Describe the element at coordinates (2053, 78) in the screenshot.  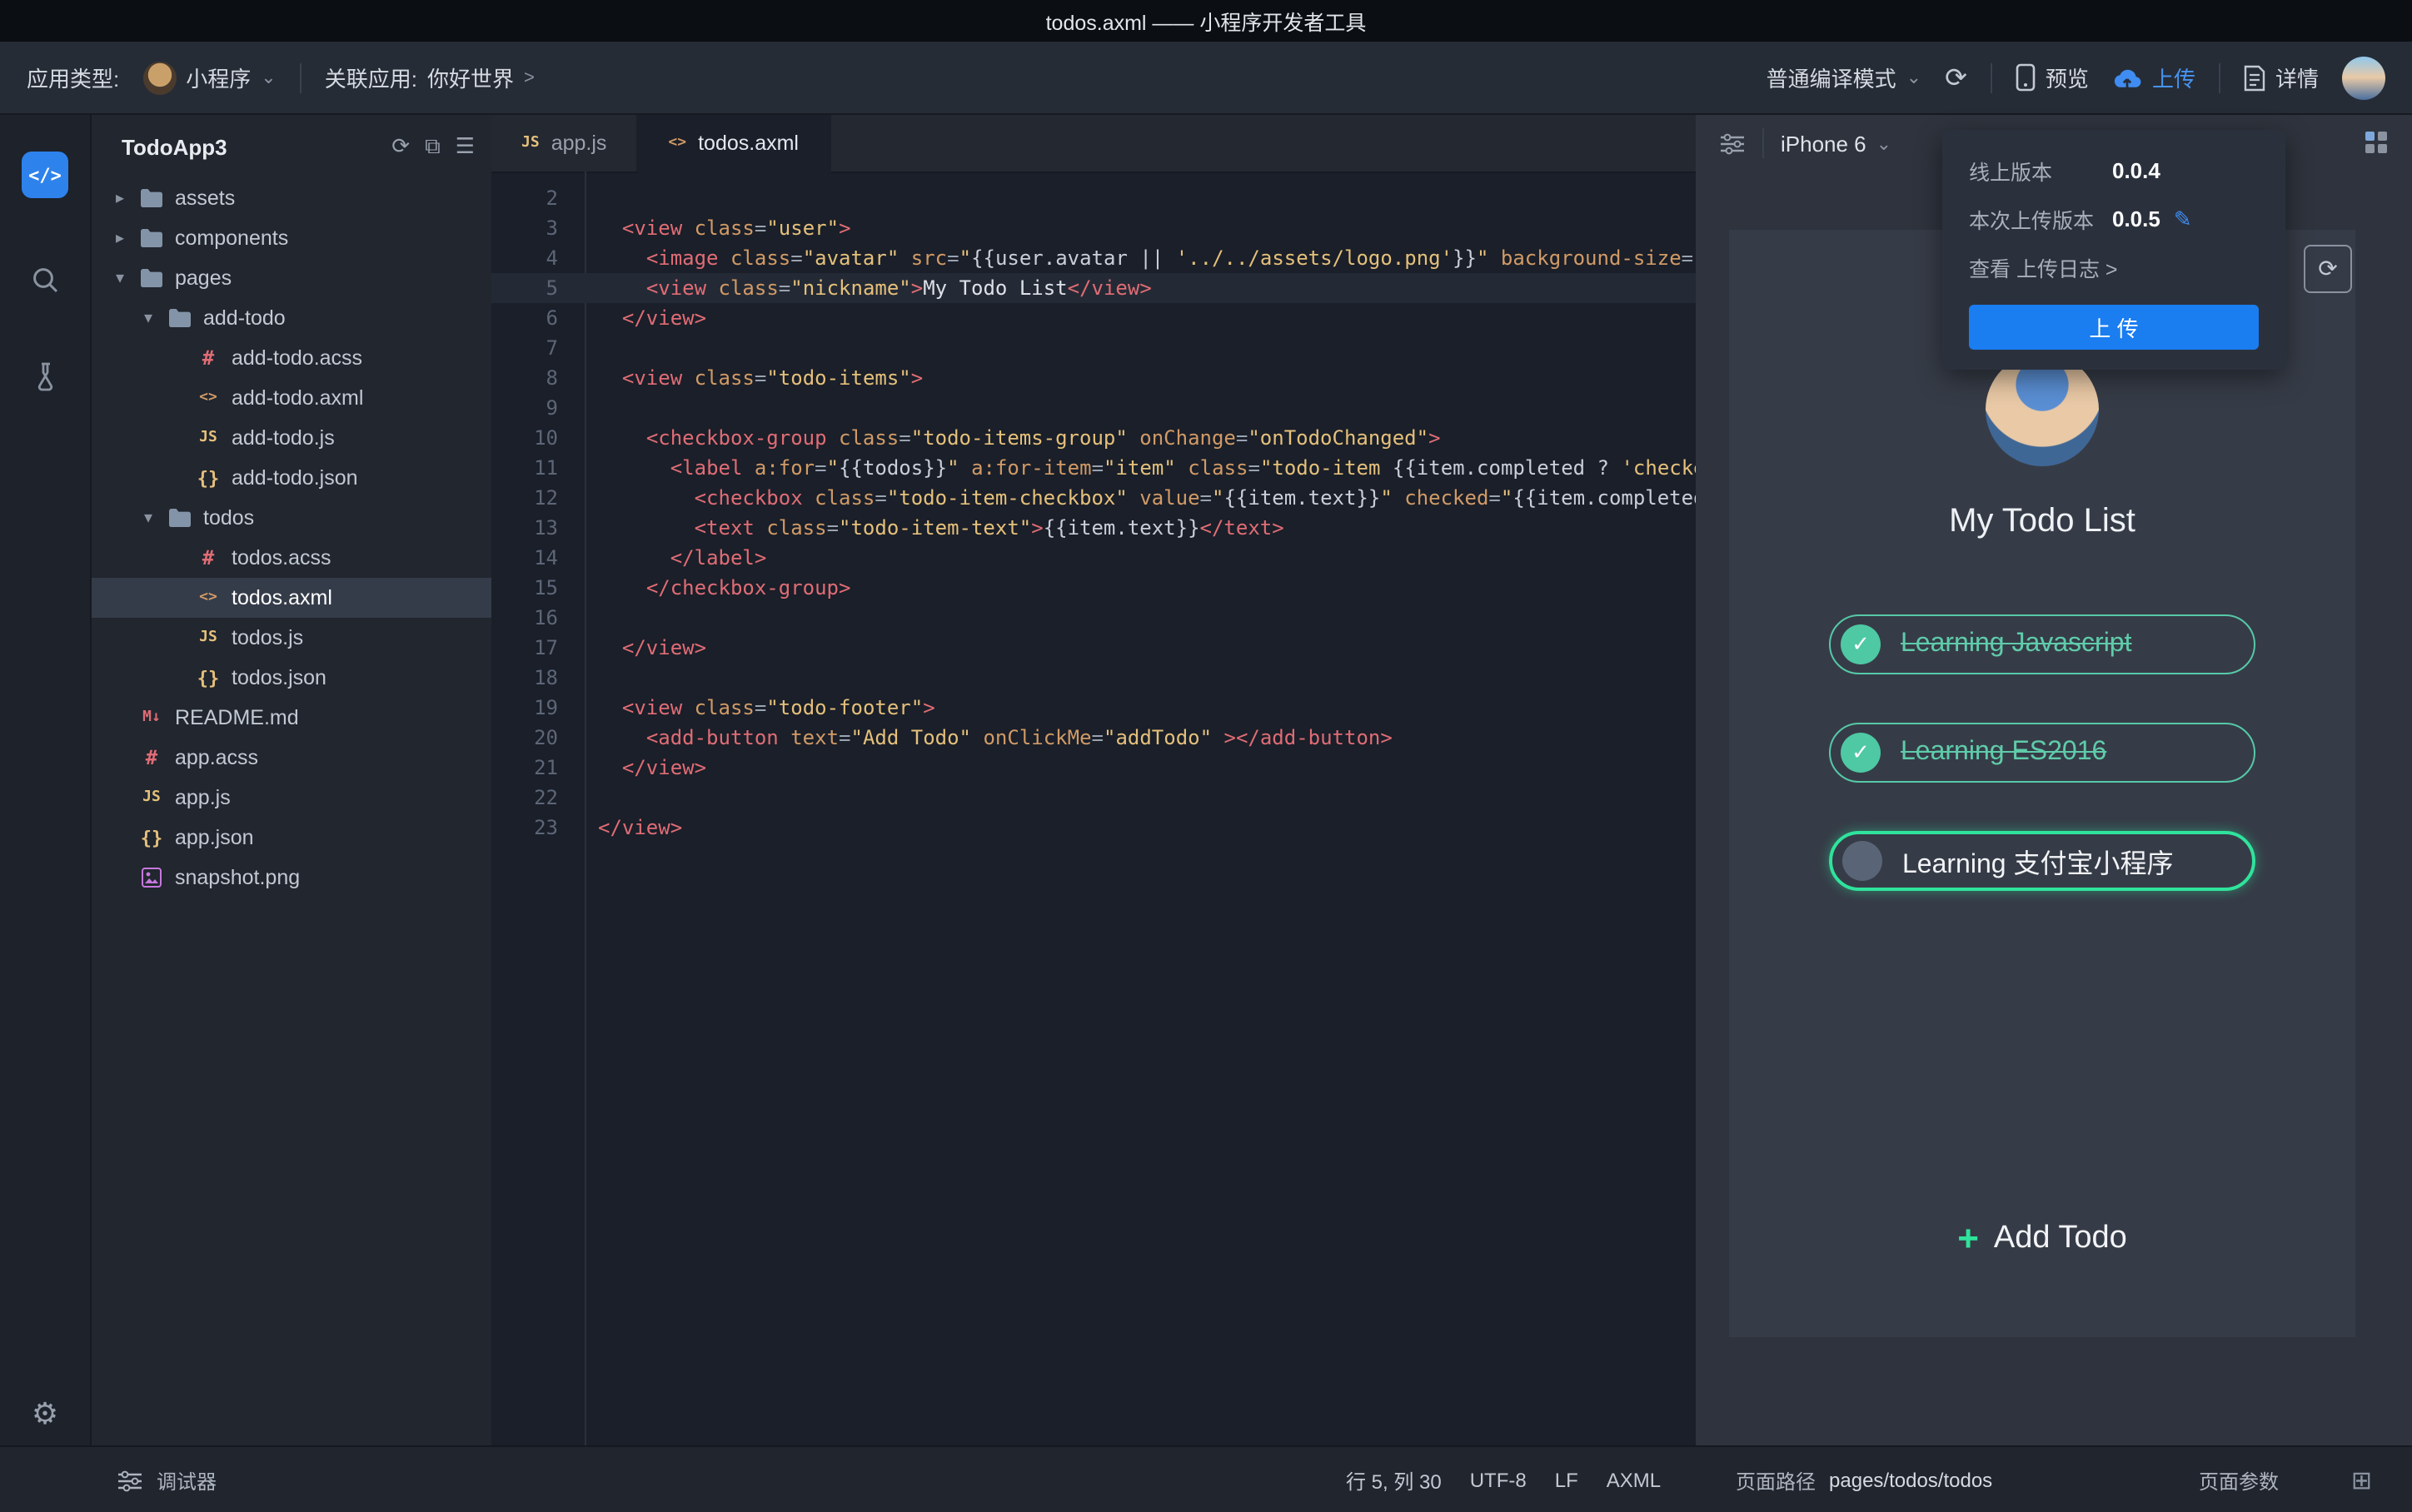
I see `preview-button: 预览` at that location.